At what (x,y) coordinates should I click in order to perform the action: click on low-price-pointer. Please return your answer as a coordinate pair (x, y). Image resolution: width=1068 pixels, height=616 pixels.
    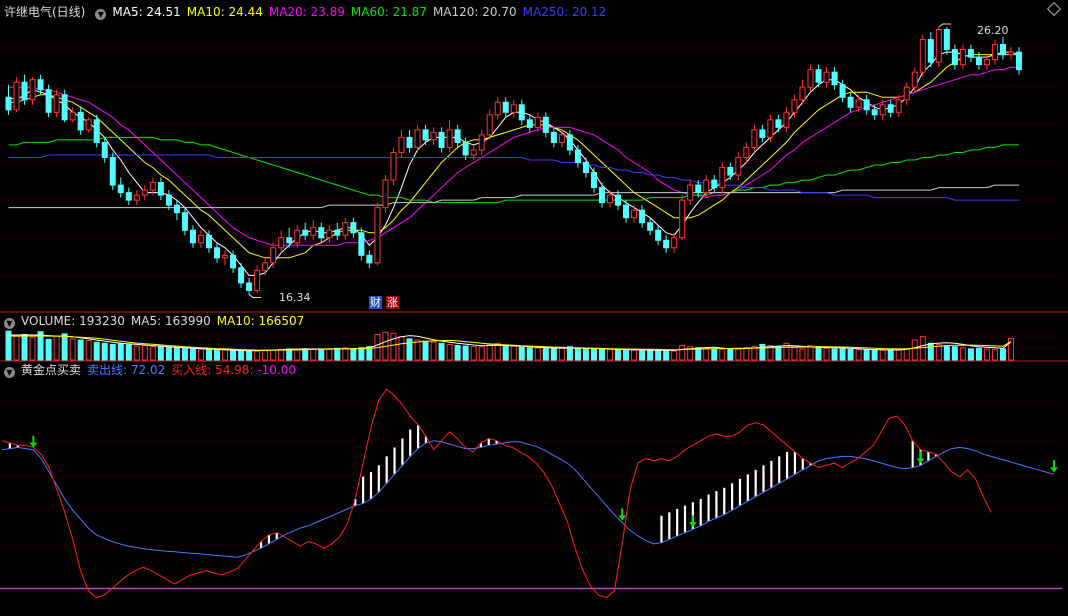
    Looking at the image, I should click on (255, 296).